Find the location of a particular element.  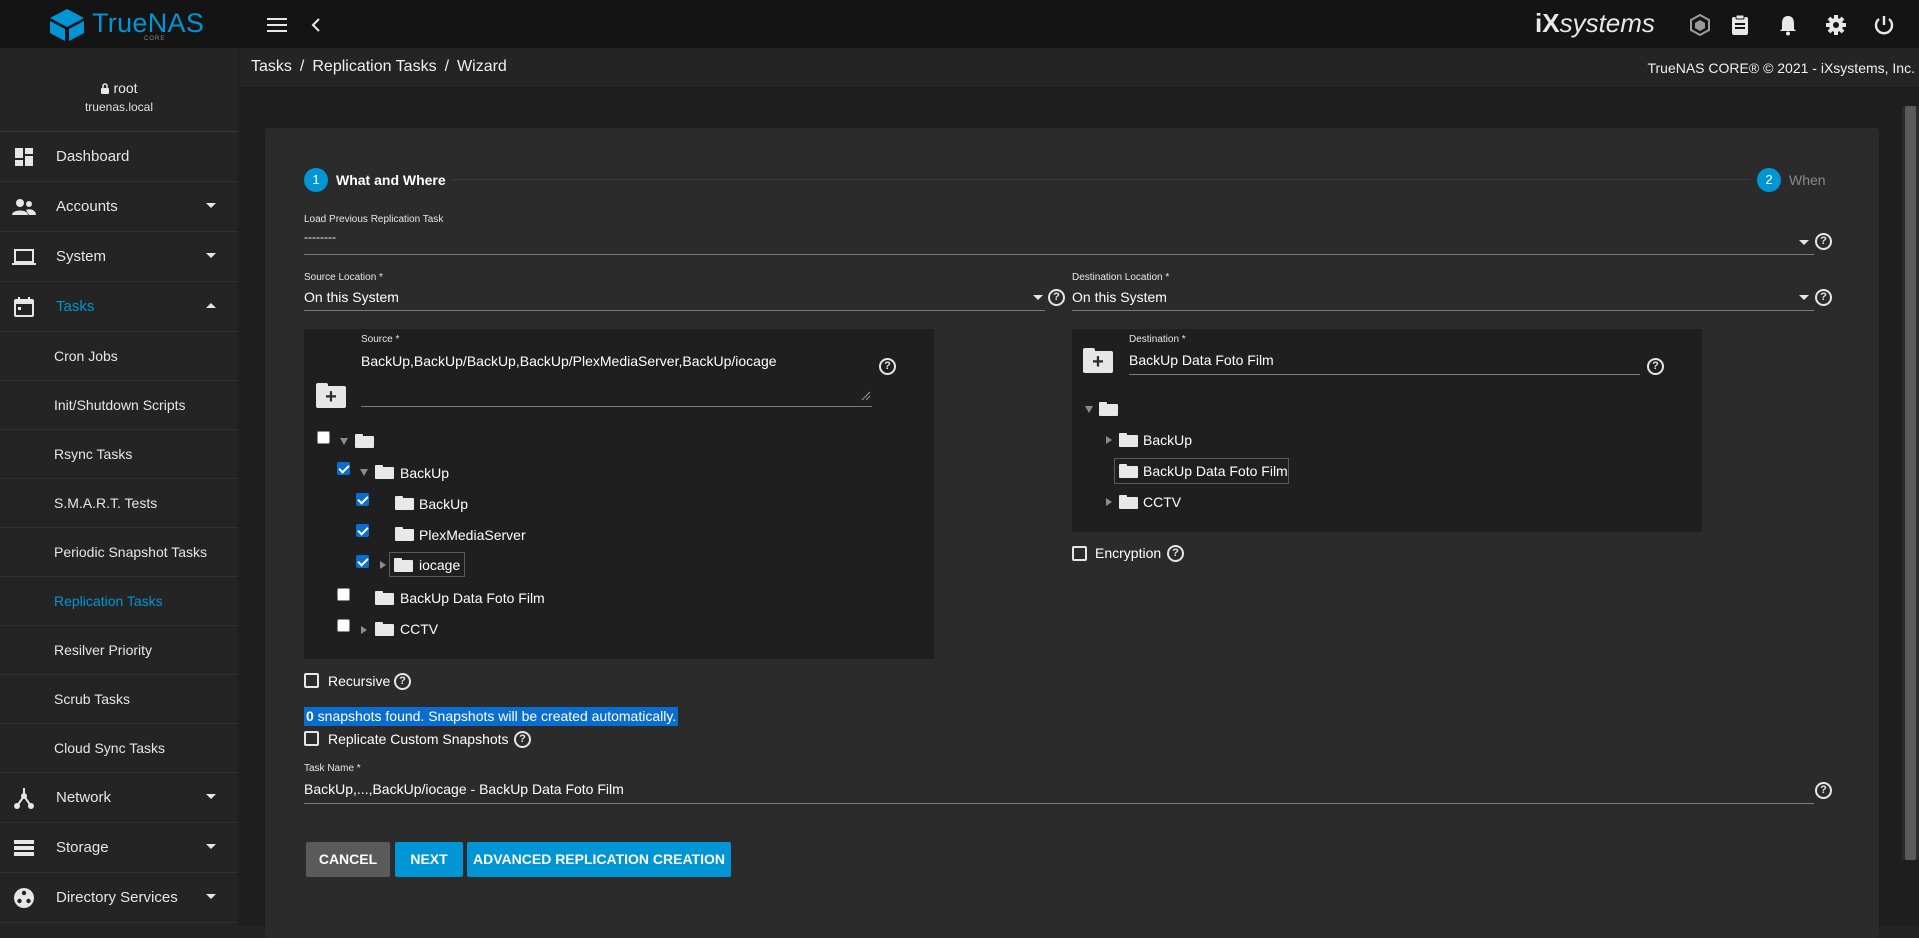

truenas-logo: TrueNAS CORE is located at coordinates (126, 24).